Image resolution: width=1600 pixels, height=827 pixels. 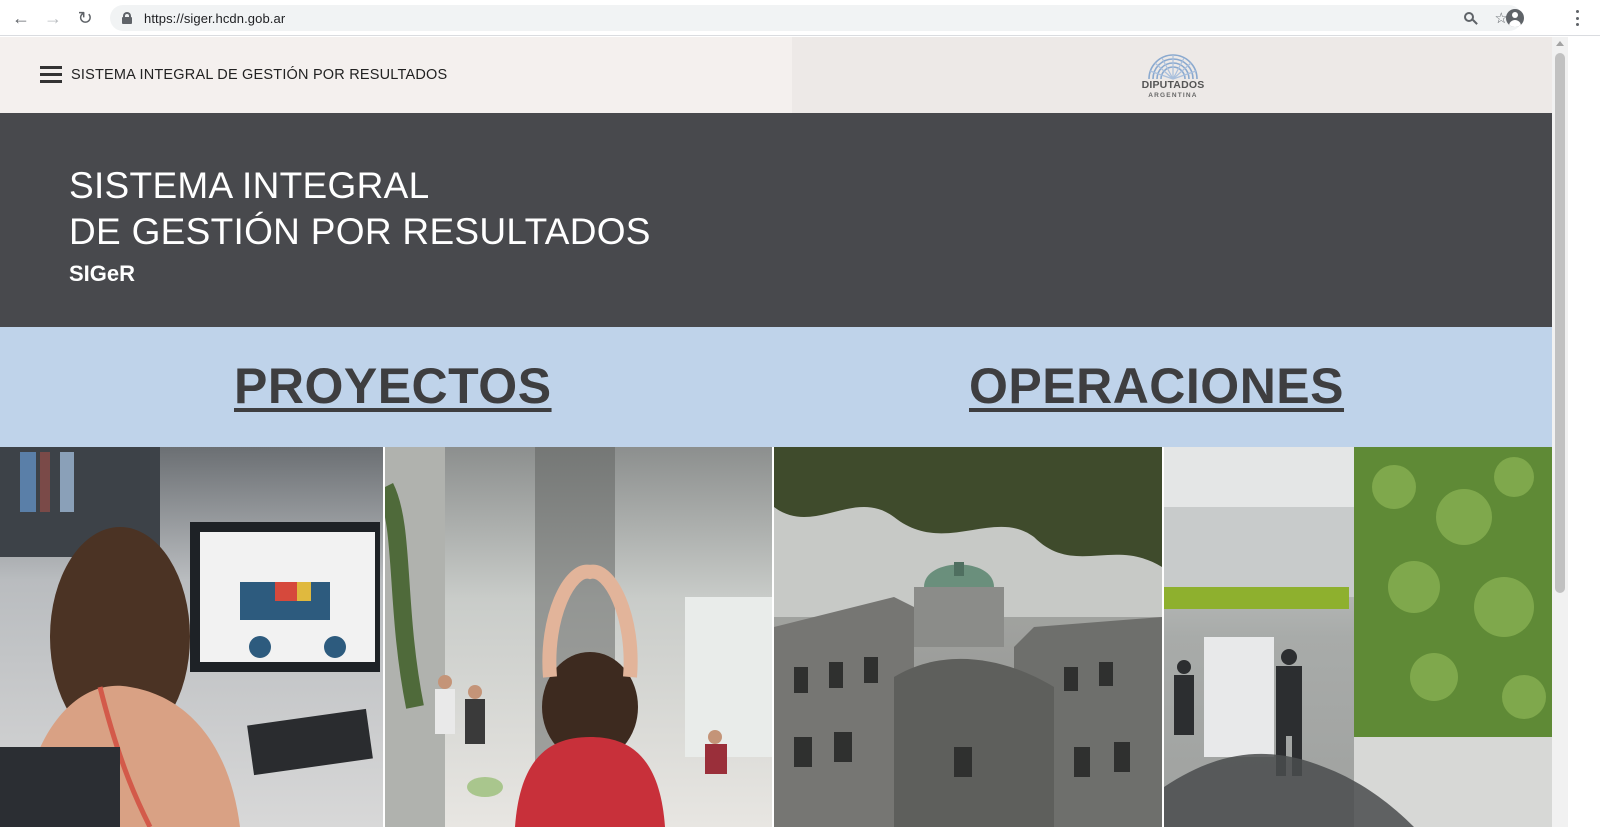 What do you see at coordinates (127, 18) in the screenshot?
I see `lock-icon` at bounding box center [127, 18].